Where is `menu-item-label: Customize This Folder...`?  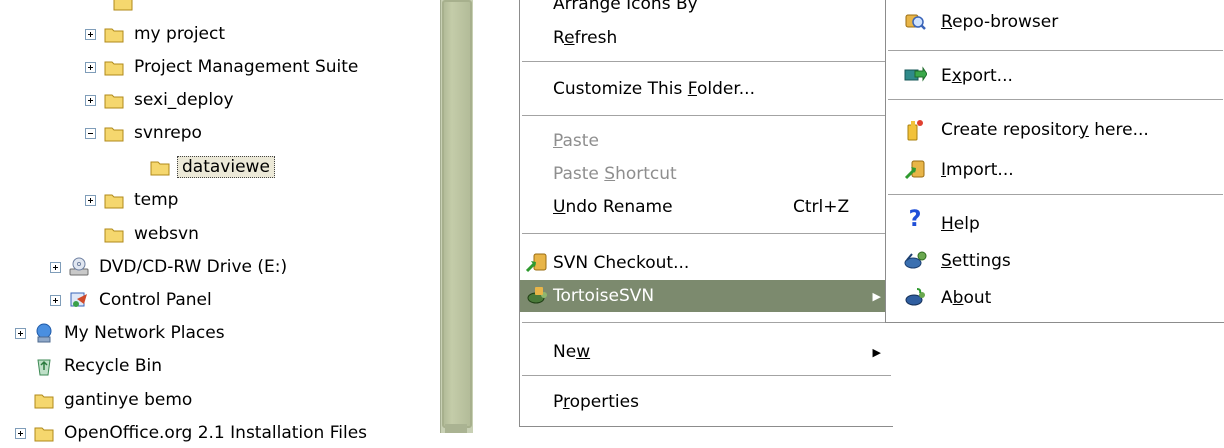
menu-item-label: Customize This Folder... is located at coordinates (654, 89).